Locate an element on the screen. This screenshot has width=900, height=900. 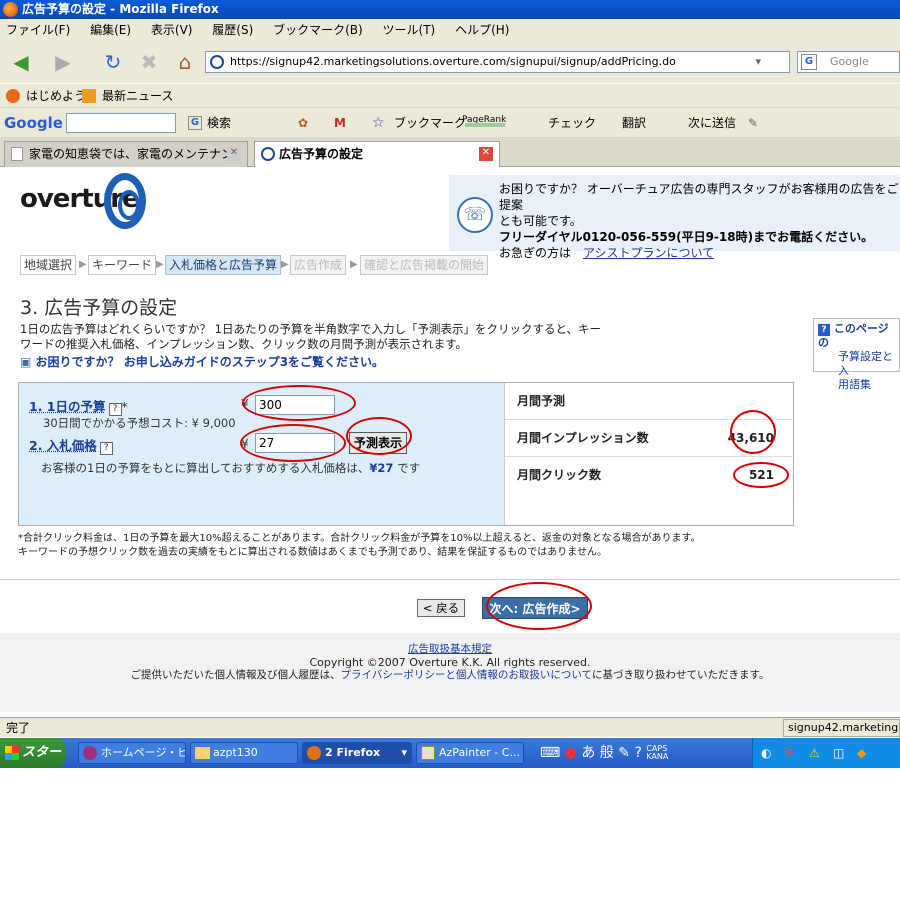
translate-button: 翻訳 is located at coordinates (634, 123).